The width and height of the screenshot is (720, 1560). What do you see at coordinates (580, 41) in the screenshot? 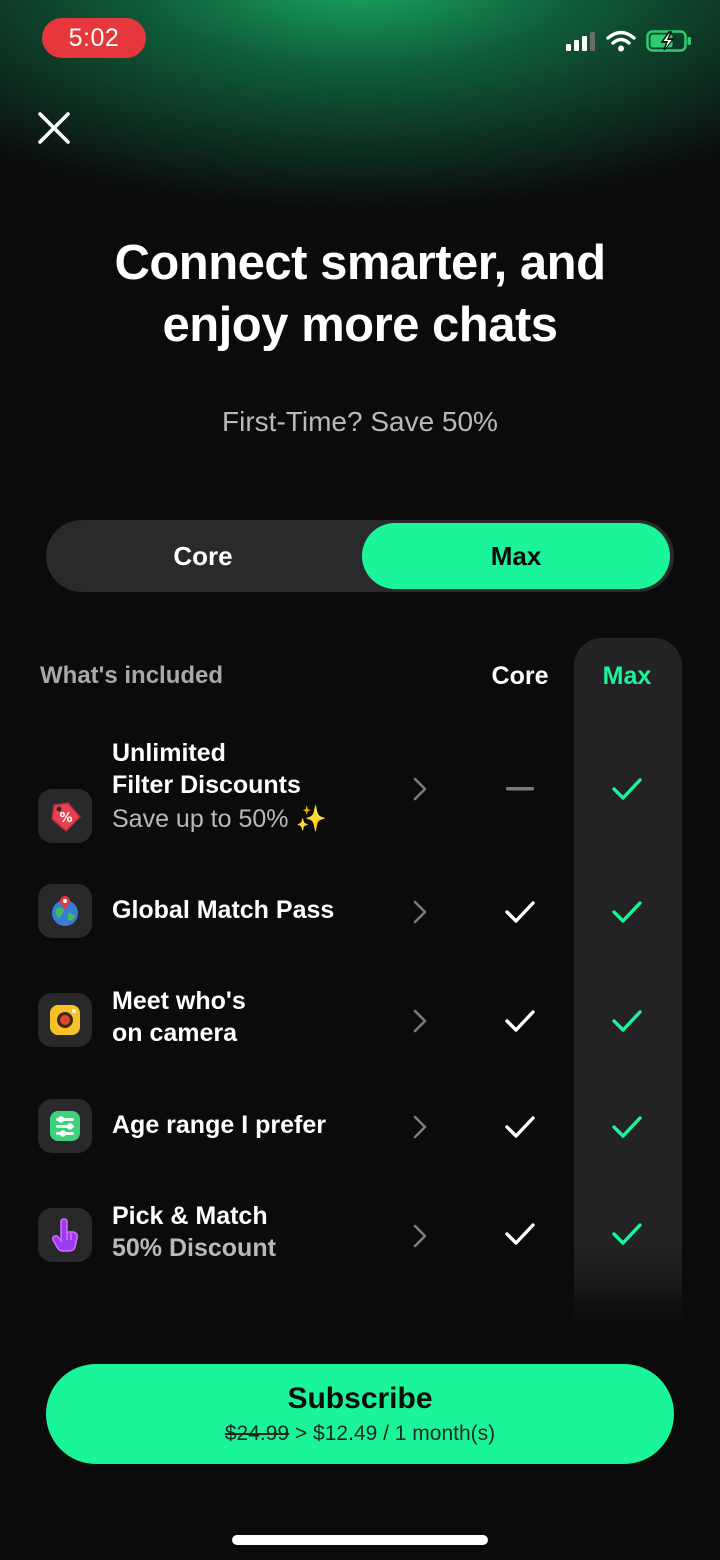
I see `cellular-signal-icon` at bounding box center [580, 41].